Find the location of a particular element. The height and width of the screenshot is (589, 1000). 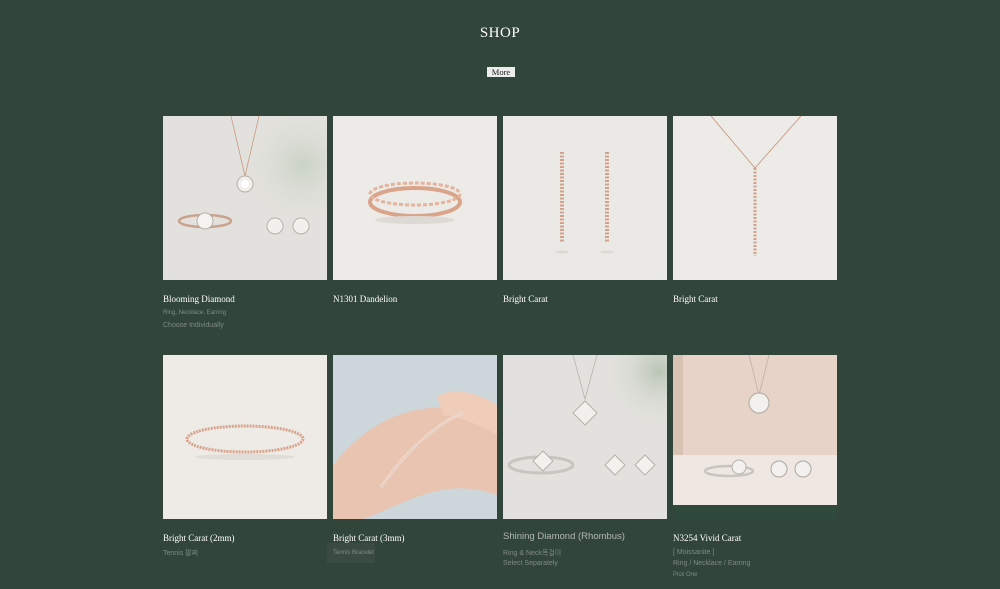

product-card-bright-carat-2mm: Bright Carat (2mm) Tennis 팔찌 is located at coordinates (245, 456).